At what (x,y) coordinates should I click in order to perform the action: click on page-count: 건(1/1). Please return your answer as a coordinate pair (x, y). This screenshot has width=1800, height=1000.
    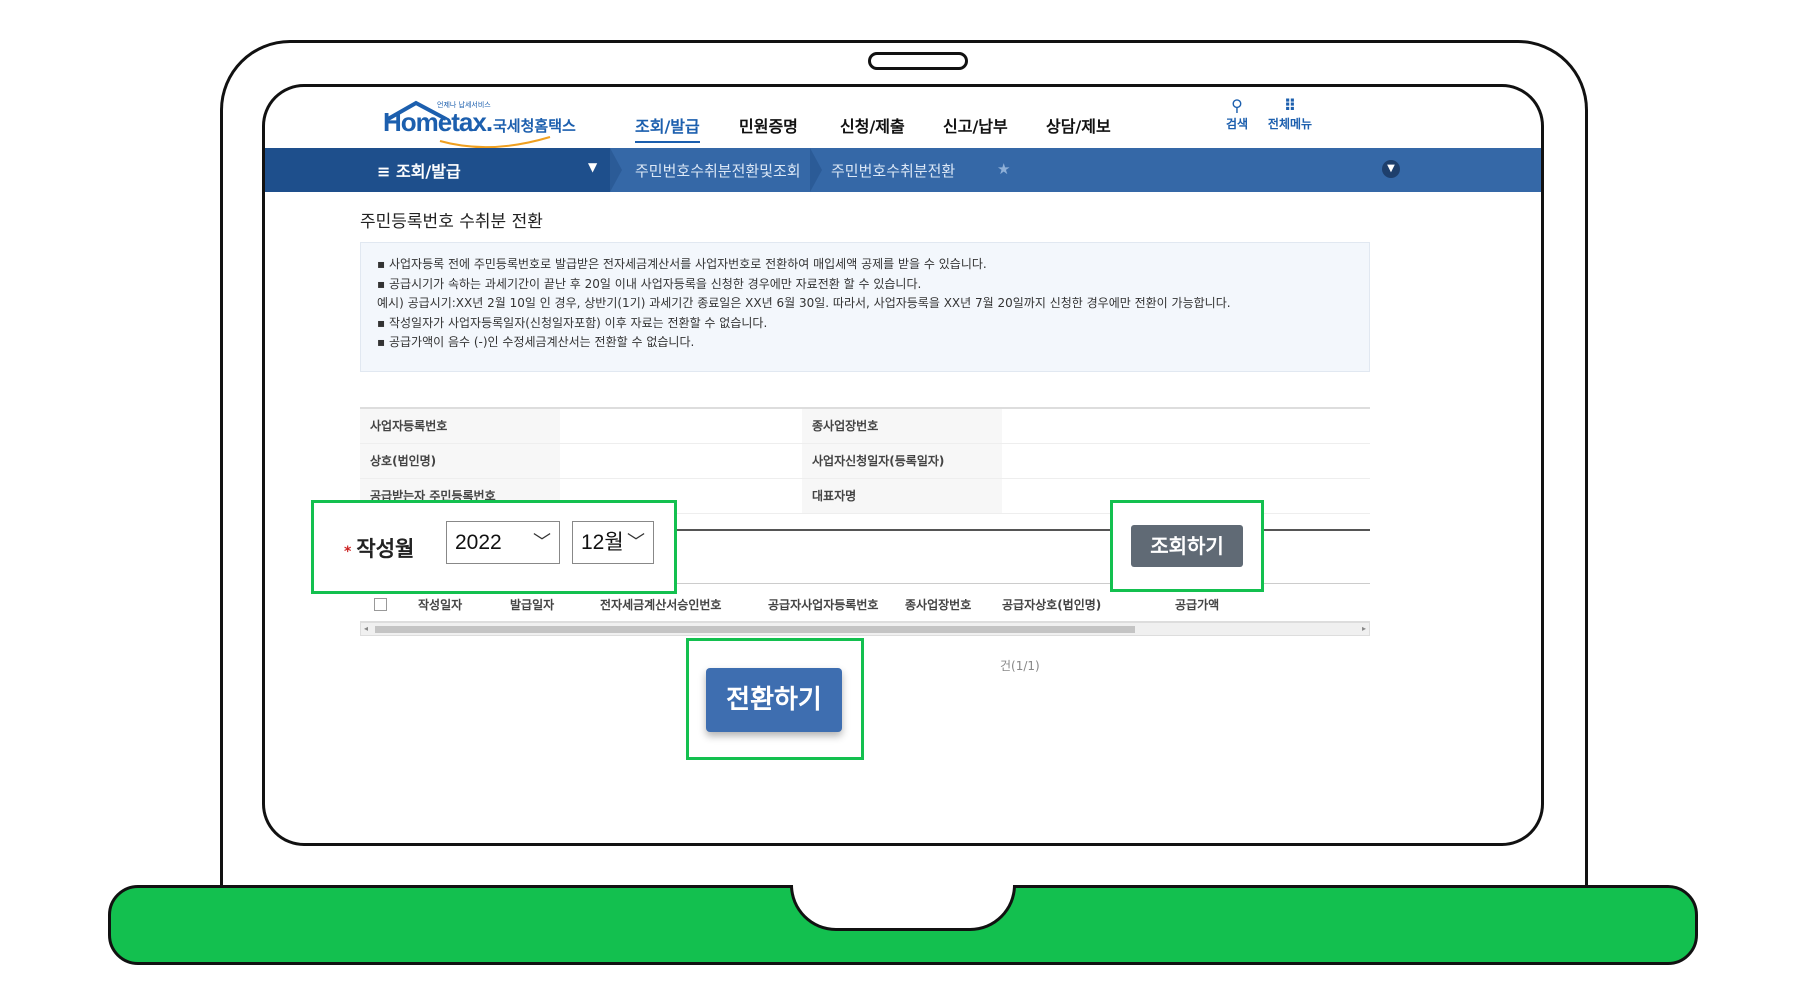
    Looking at the image, I should click on (1020, 666).